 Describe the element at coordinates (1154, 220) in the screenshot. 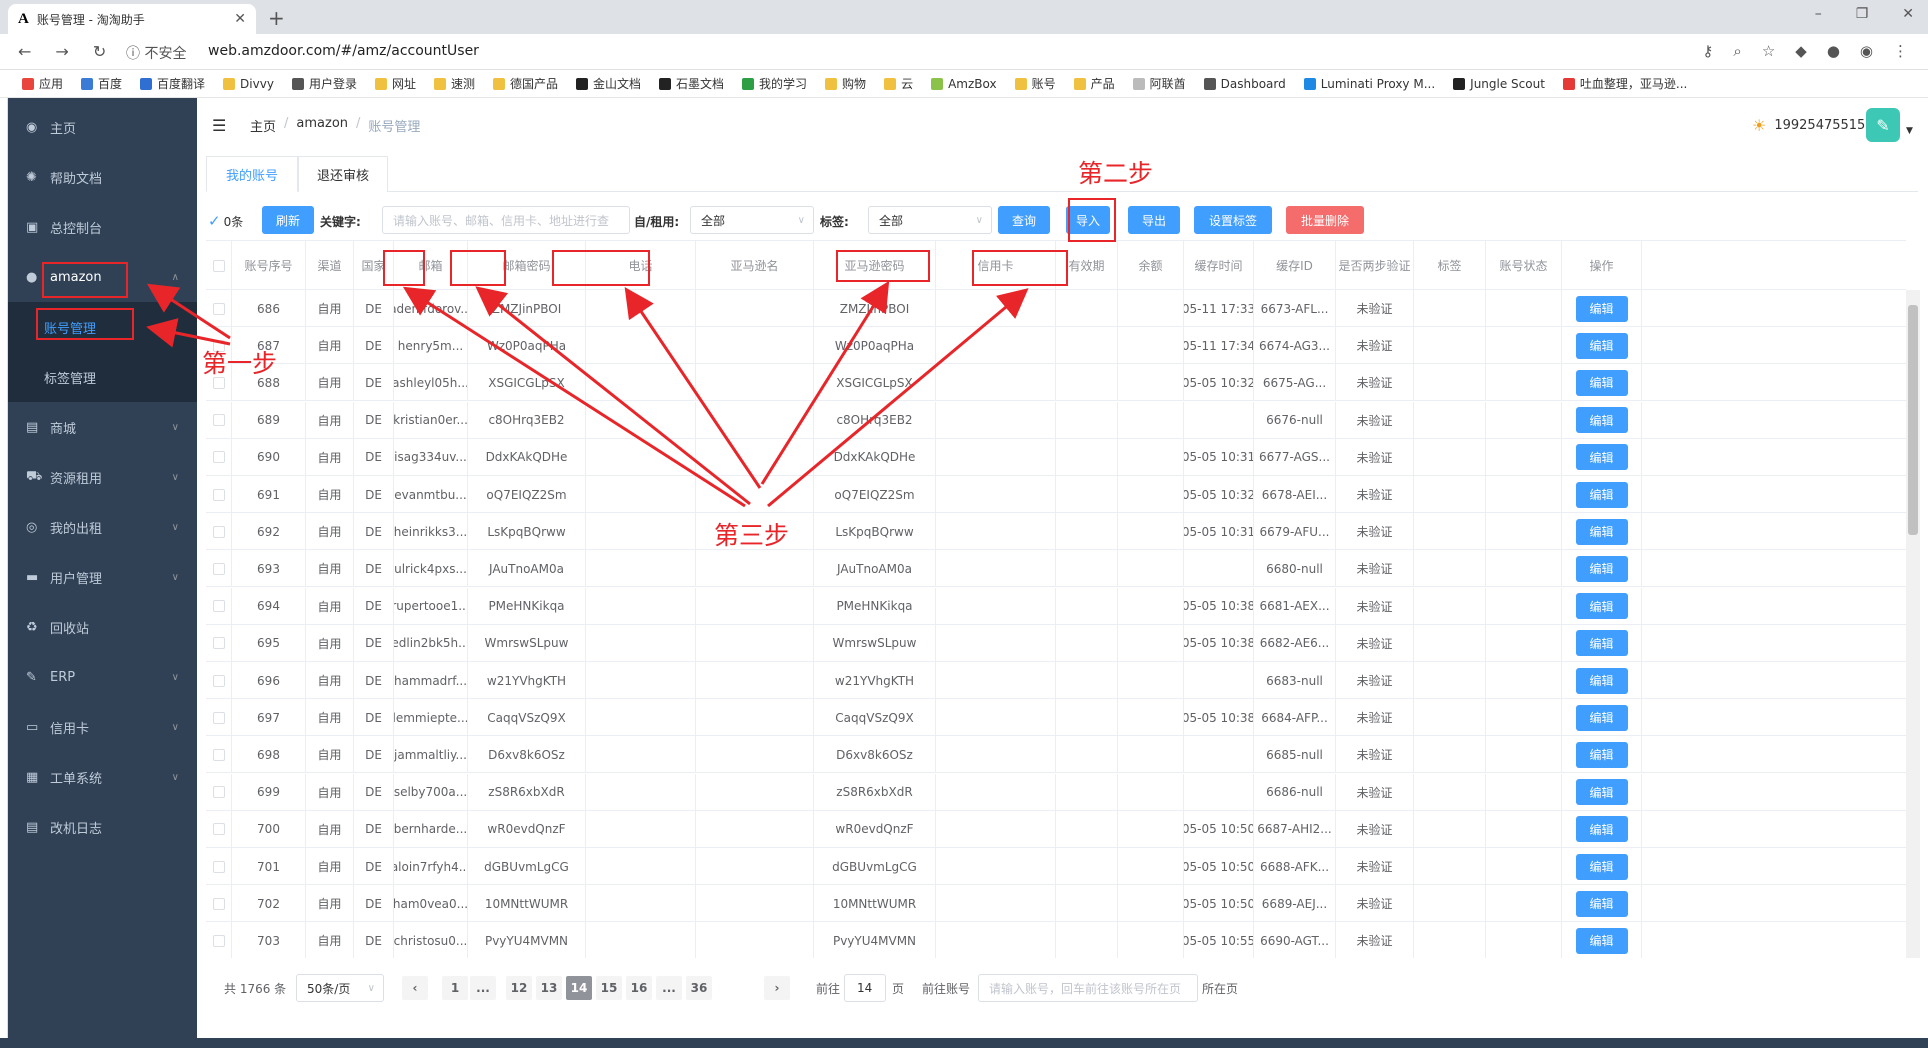

I see `export-button: 导出` at that location.